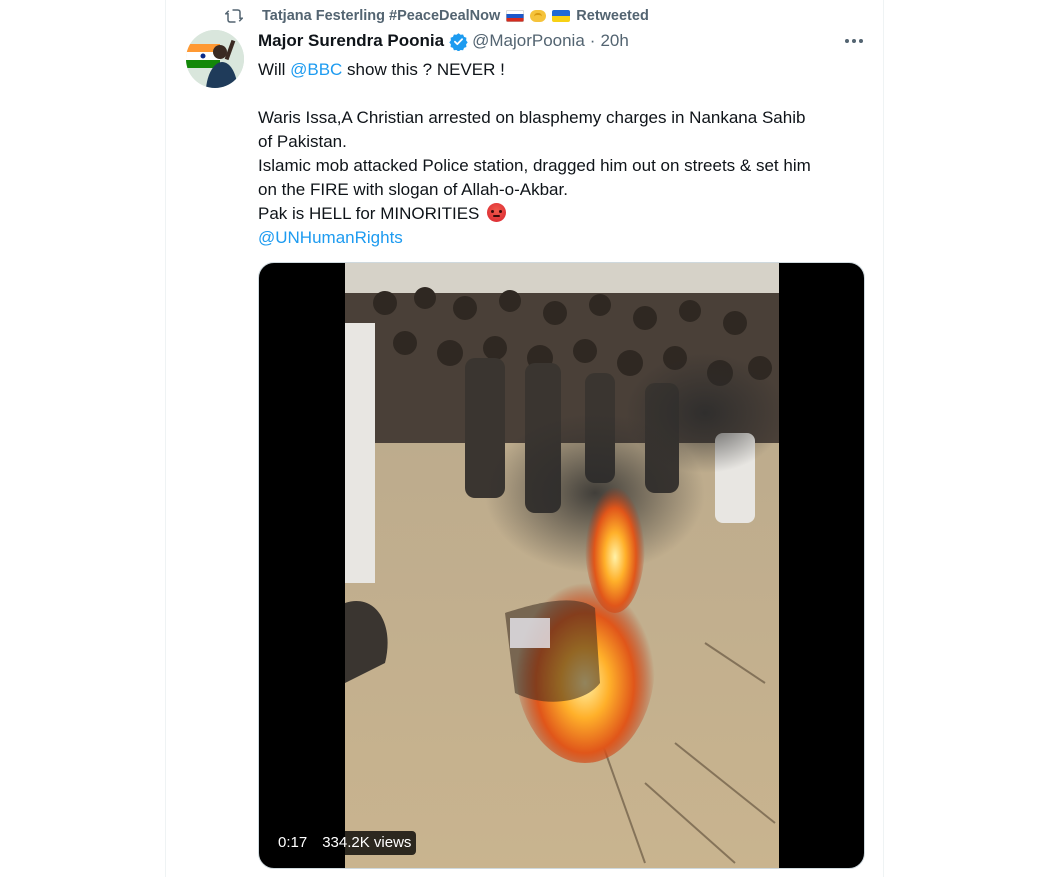  What do you see at coordinates (381, 16) in the screenshot?
I see `retweeter-name: Tatjana Festerling #PeaceDealNow` at bounding box center [381, 16].